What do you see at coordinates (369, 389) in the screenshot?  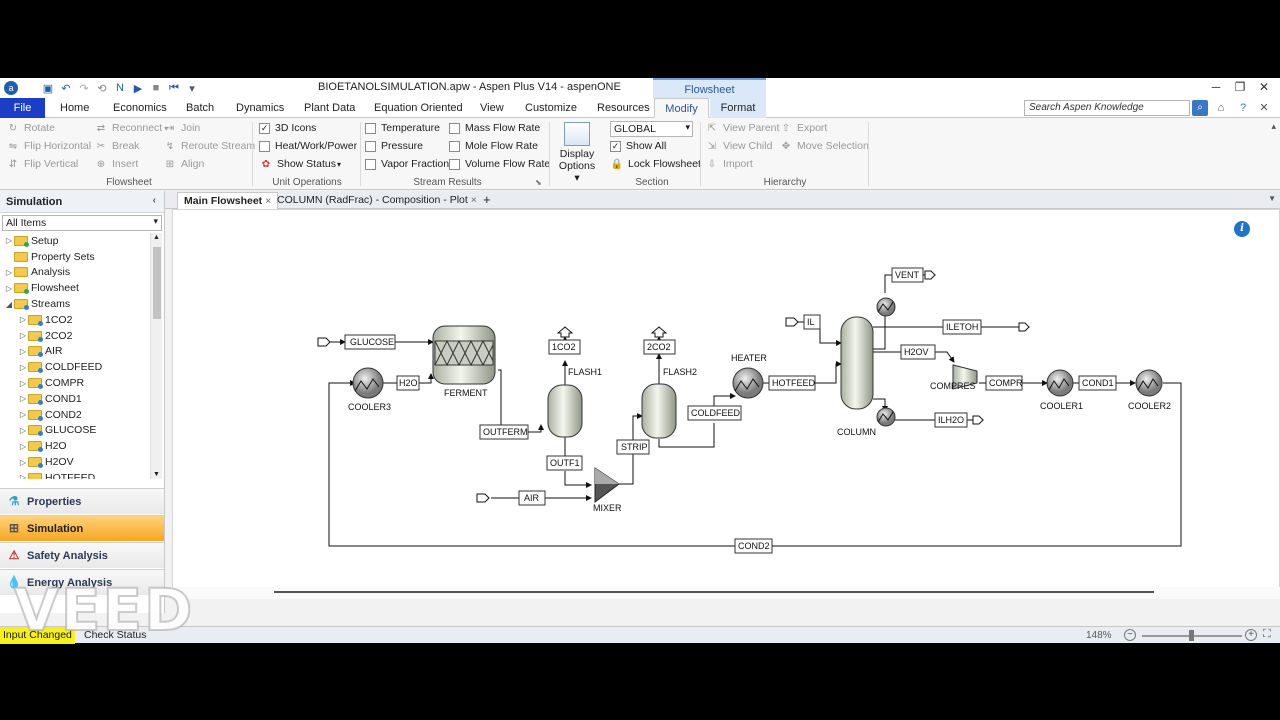 I see `block-cooler3: COOLER3` at bounding box center [369, 389].